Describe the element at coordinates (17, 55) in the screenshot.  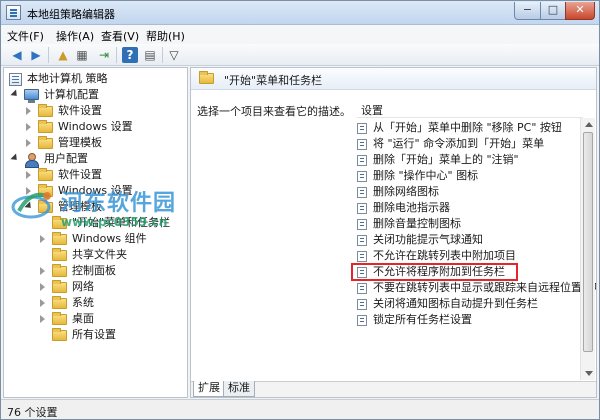
I see `back-icon: ◀` at that location.